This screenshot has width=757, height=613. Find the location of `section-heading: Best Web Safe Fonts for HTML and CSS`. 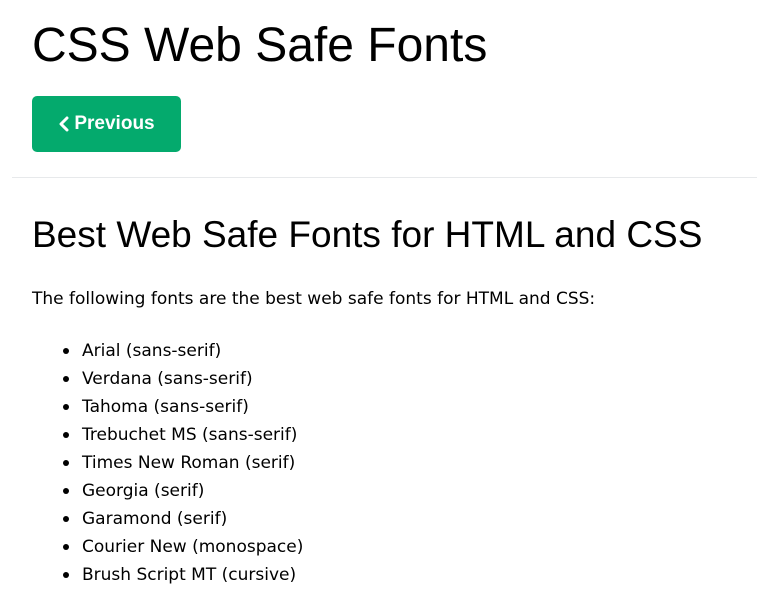

section-heading: Best Web Safe Fonts for HTML and CSS is located at coordinates (367, 234).